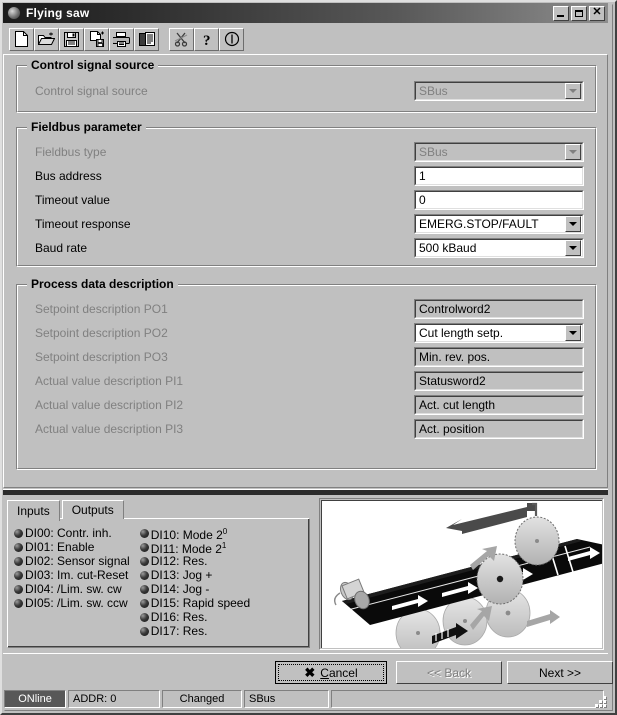  I want to click on open-file-button, so click(46, 39).